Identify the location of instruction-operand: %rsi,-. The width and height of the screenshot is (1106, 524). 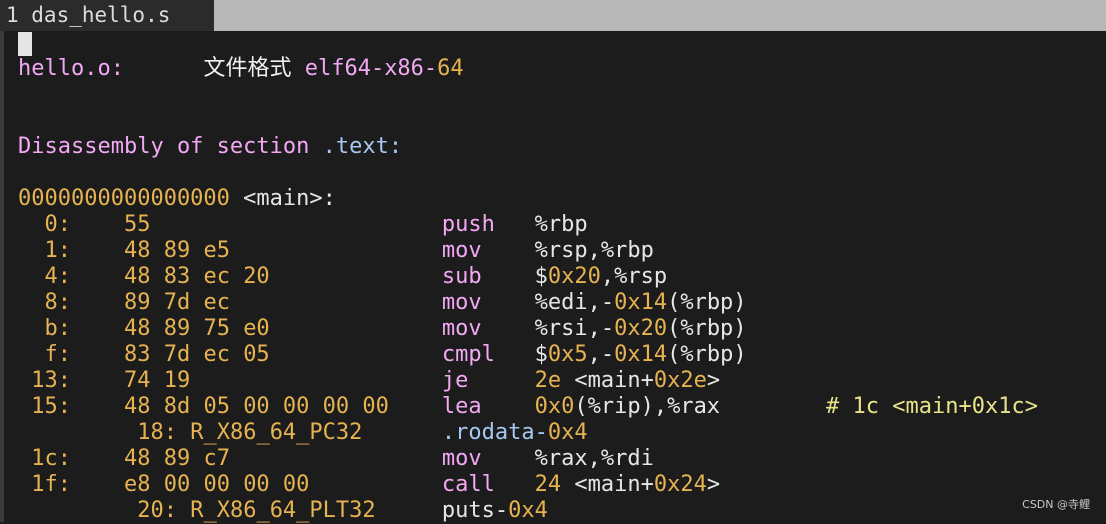
(574, 328).